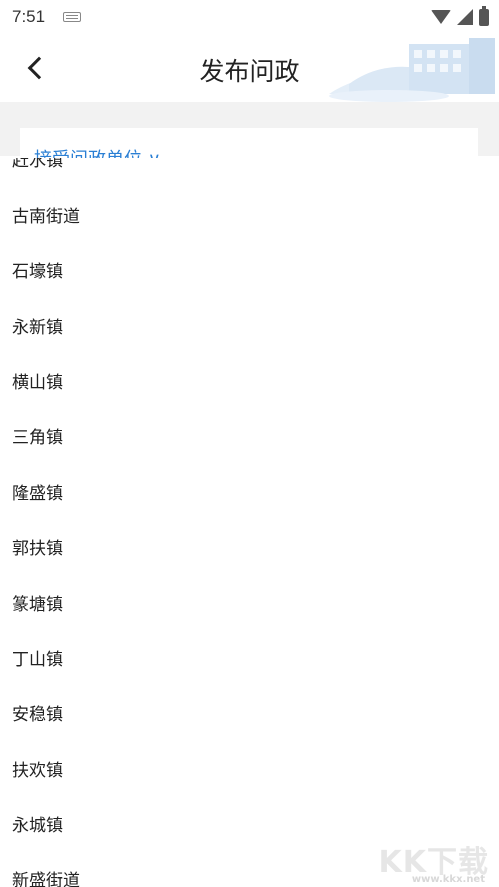 The image size is (499, 887). Describe the element at coordinates (37, 823) in the screenshot. I see `list-item: 永城镇` at that location.